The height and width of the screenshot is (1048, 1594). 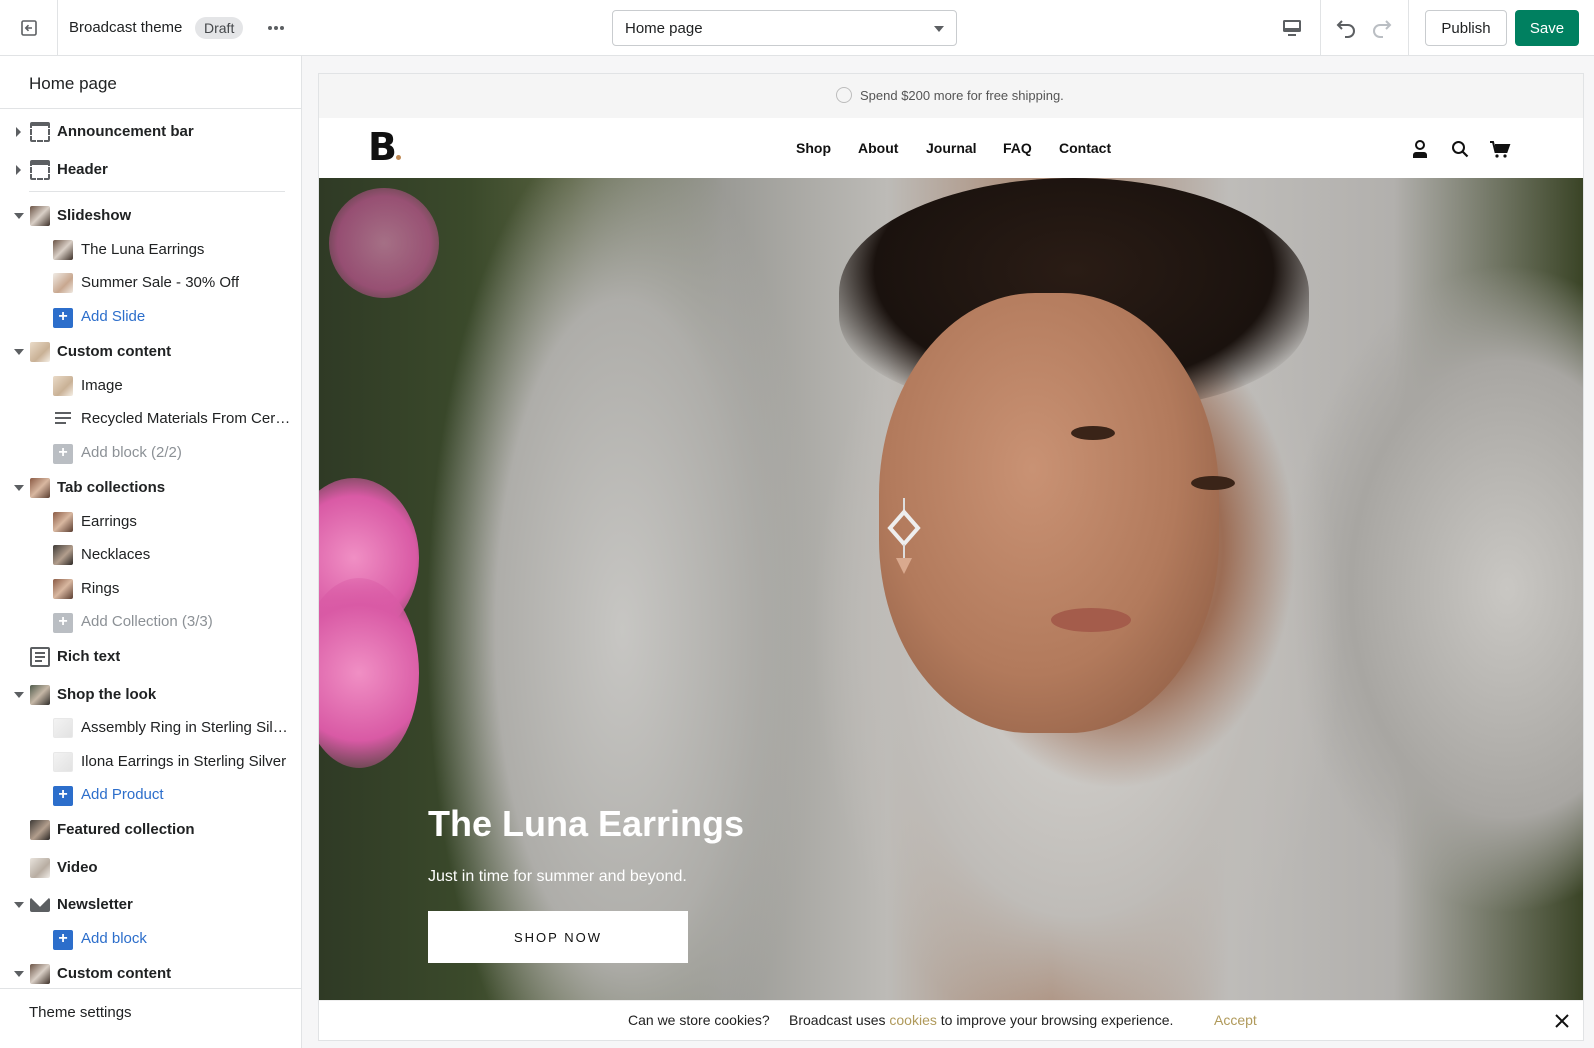 What do you see at coordinates (151, 317) in the screenshot?
I see `add-slide-button: + Add Slide` at bounding box center [151, 317].